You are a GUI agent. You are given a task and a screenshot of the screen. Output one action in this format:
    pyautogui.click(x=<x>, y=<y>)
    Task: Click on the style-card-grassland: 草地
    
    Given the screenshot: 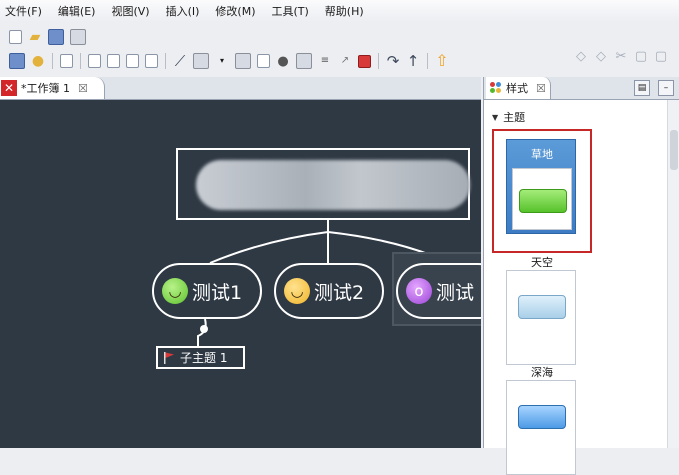 What is the action you would take?
    pyautogui.click(x=541, y=186)
    